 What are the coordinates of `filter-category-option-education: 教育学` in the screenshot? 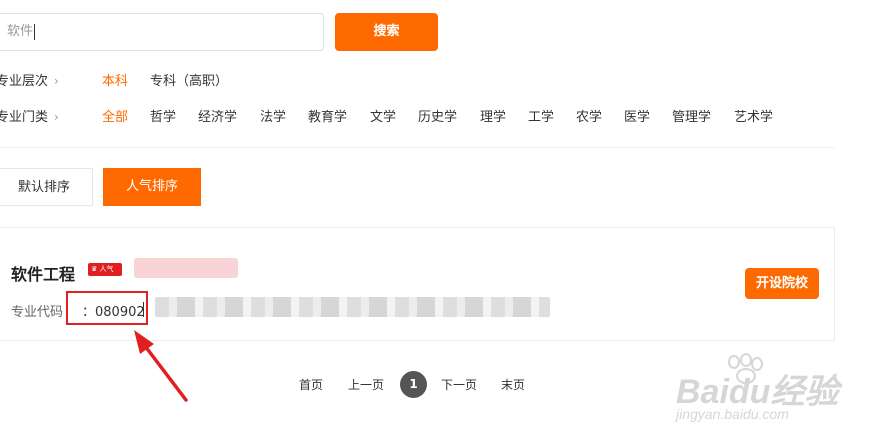 It's located at (327, 115).